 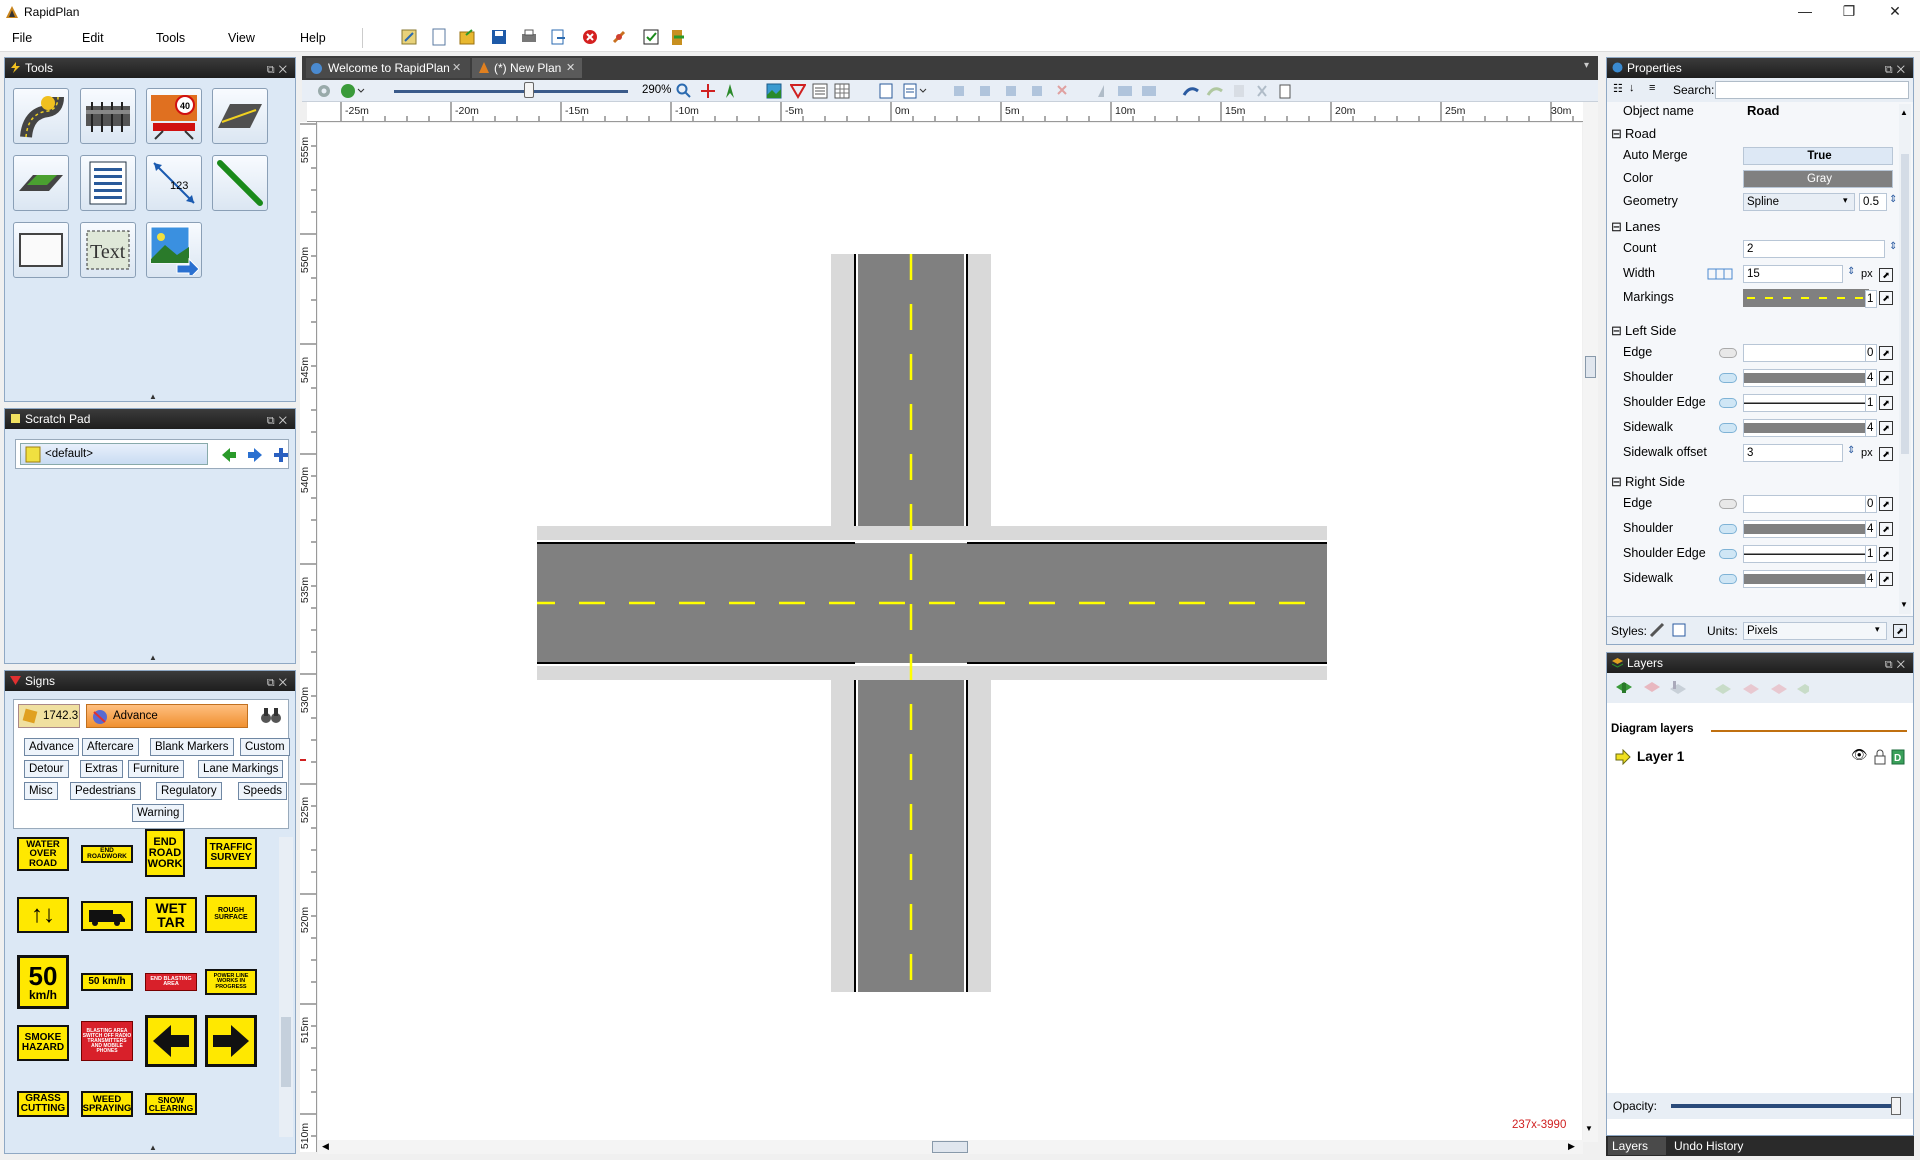 What do you see at coordinates (174, 183) in the screenshot?
I see `measure-tool-button: 123` at bounding box center [174, 183].